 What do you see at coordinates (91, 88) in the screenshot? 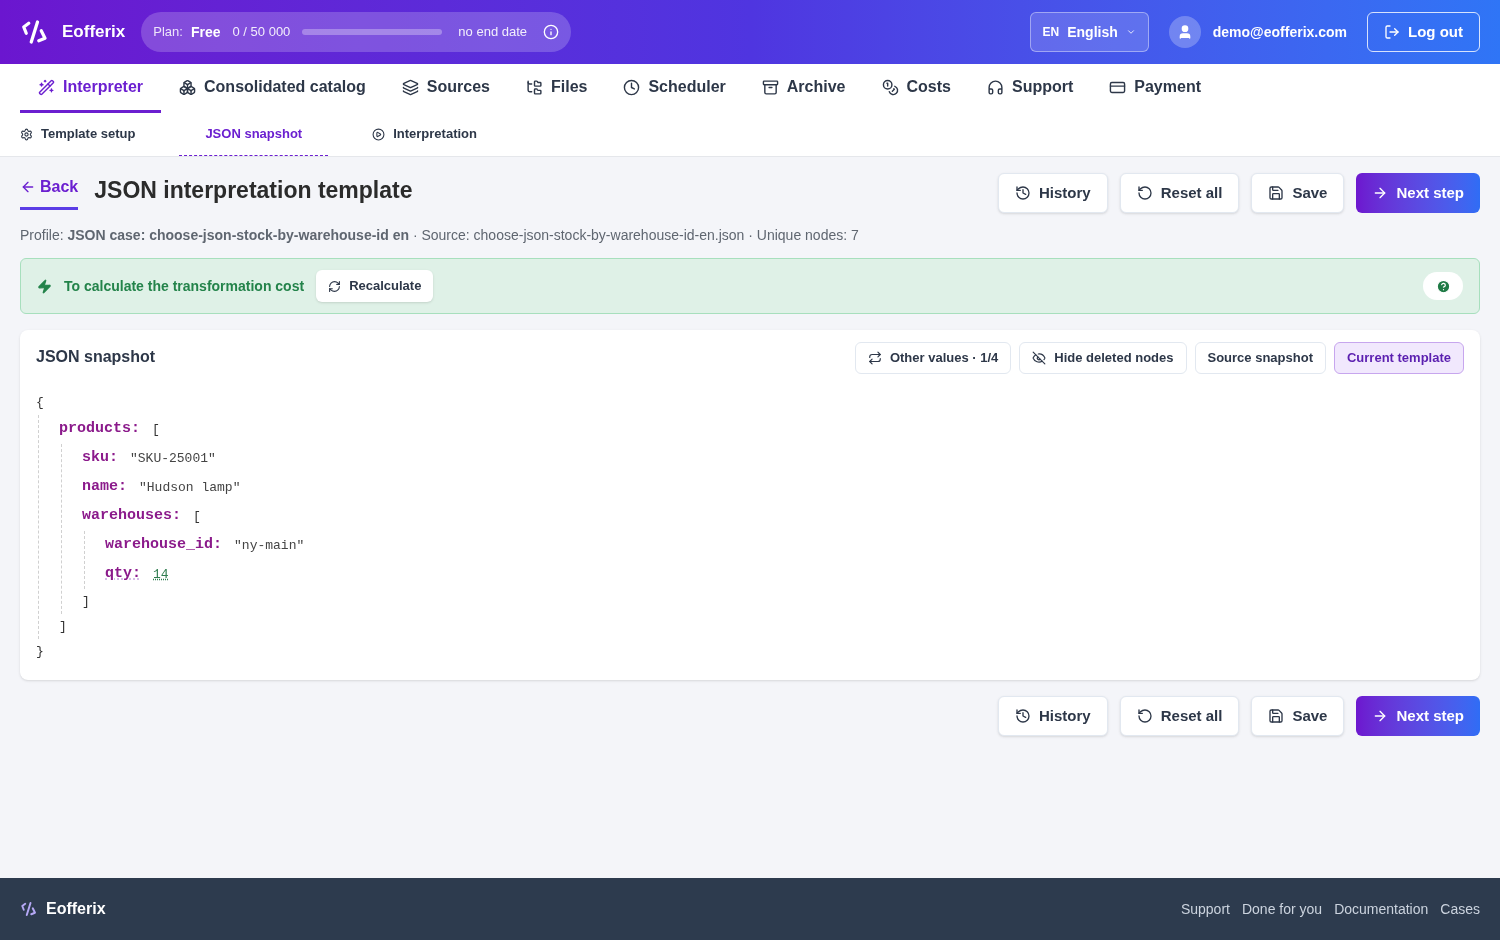
I see `nav-tab: Interpreter` at bounding box center [91, 88].